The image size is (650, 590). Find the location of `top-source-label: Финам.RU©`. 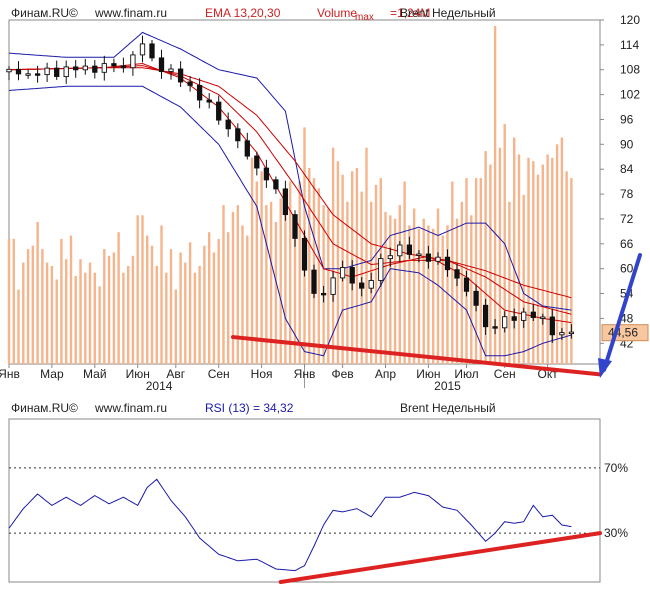

top-source-label: Финам.RU© is located at coordinates (44, 13).